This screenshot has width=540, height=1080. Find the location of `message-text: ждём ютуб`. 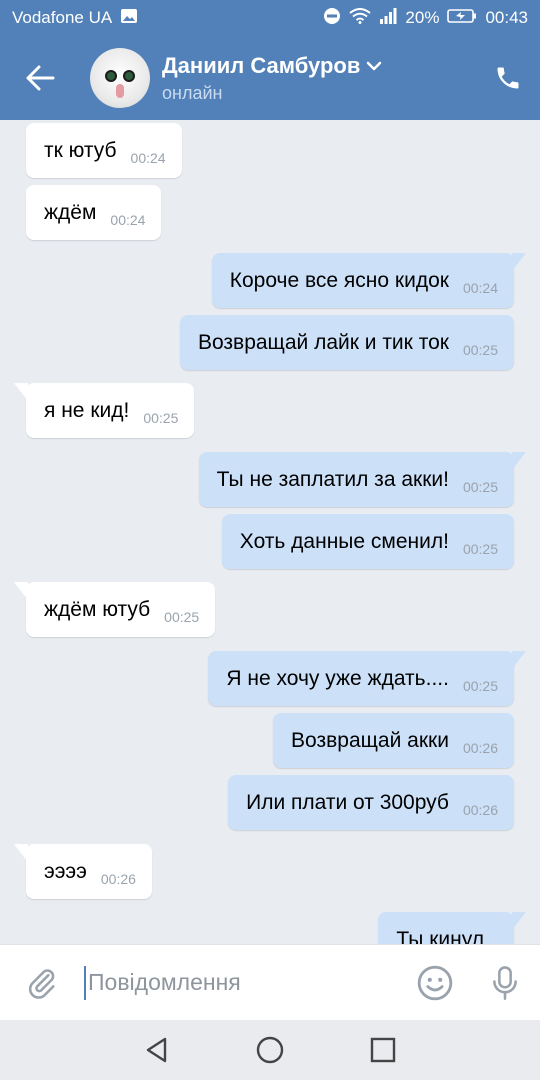

message-text: ждём ютуб is located at coordinates (97, 609).